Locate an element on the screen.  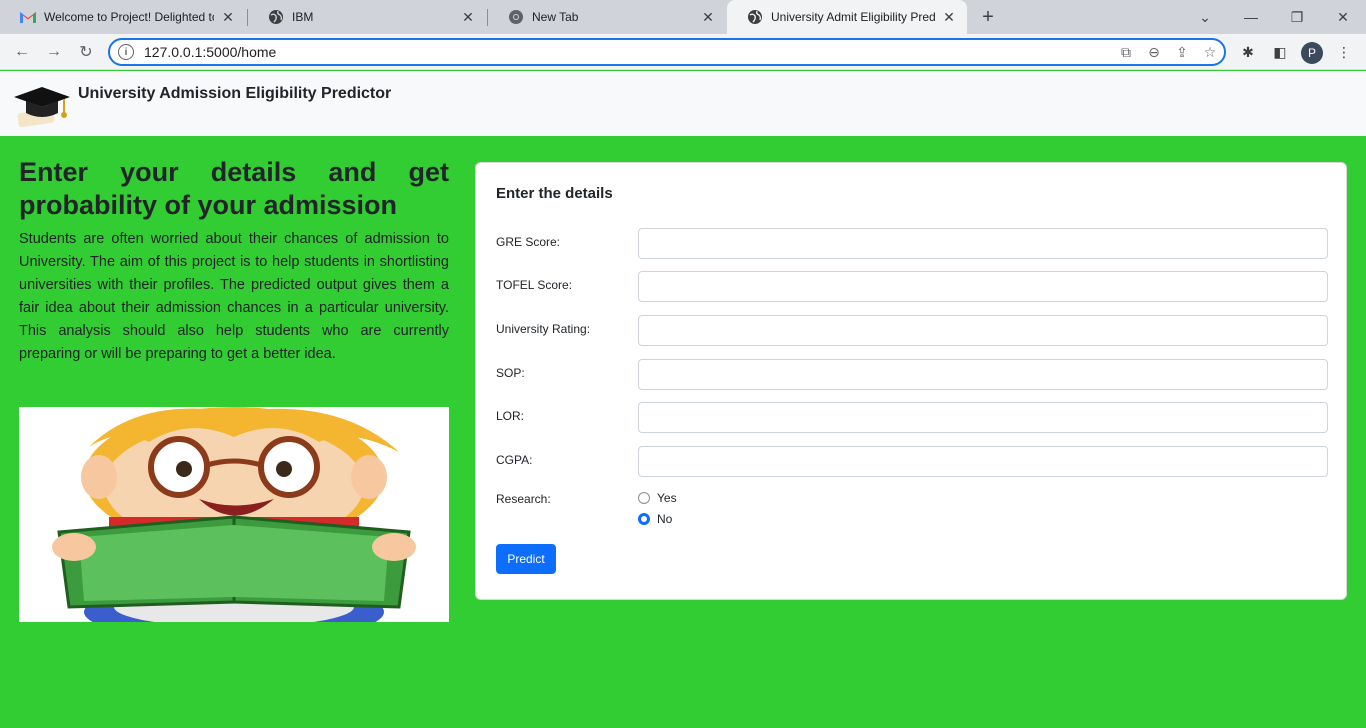
form-row-lor: LOR: is located at coordinates (912, 417).